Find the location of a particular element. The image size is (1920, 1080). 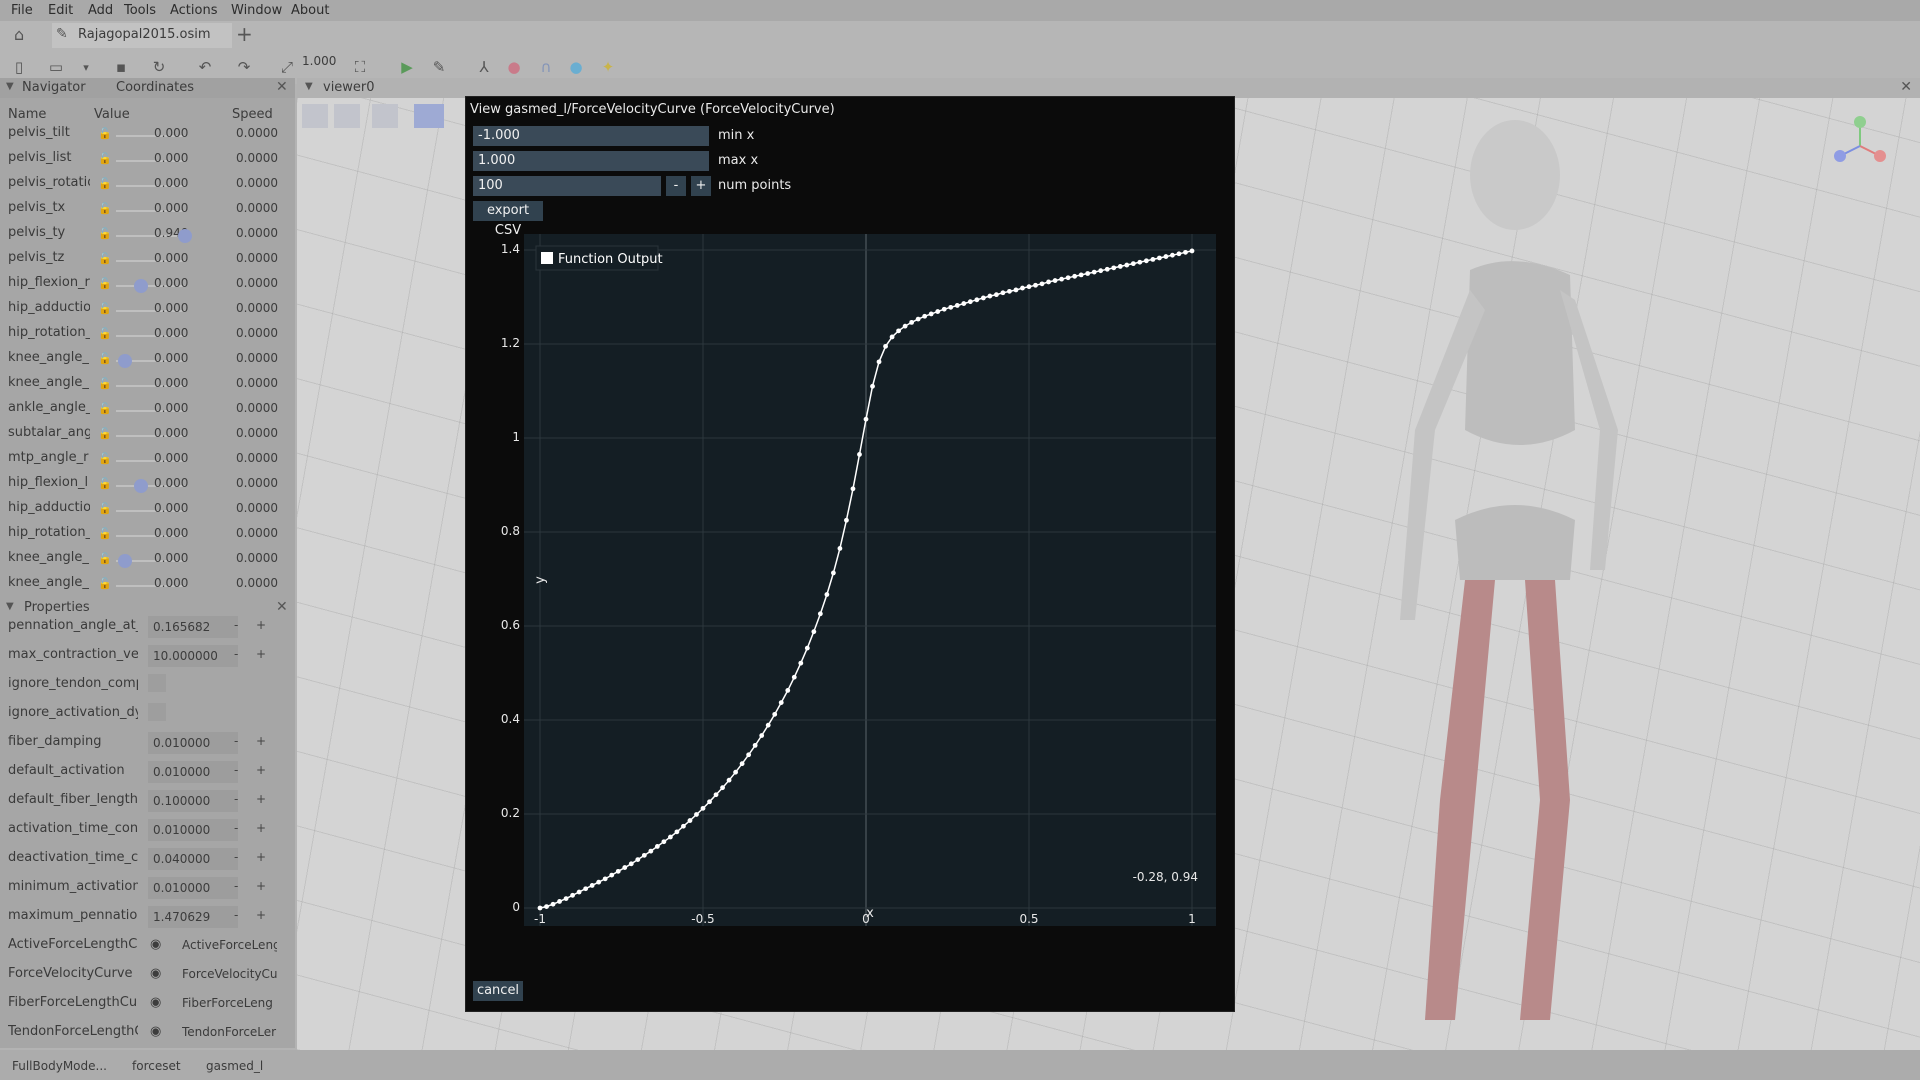

navigator-tab: Navigator is located at coordinates (54, 87).